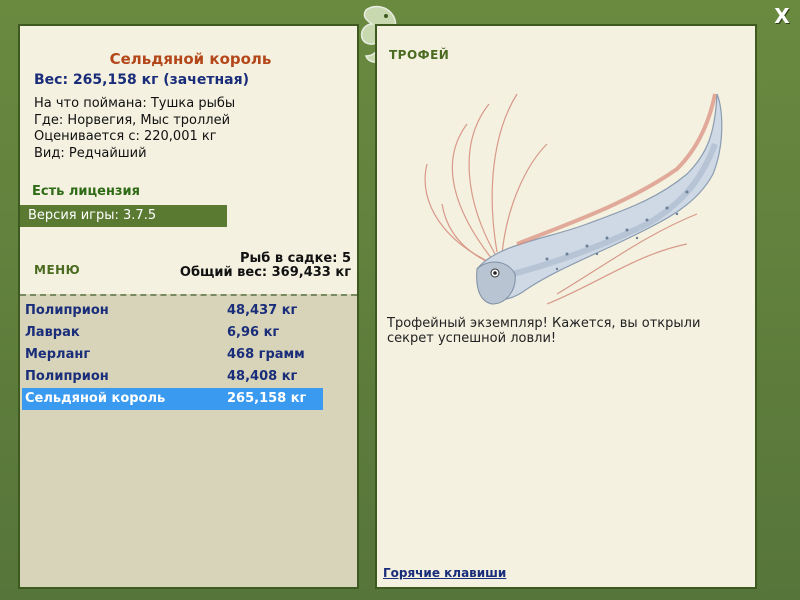 The height and width of the screenshot is (600, 800). What do you see at coordinates (90, 153) in the screenshot?
I see `fish-kind: Вид: Редчайший` at bounding box center [90, 153].